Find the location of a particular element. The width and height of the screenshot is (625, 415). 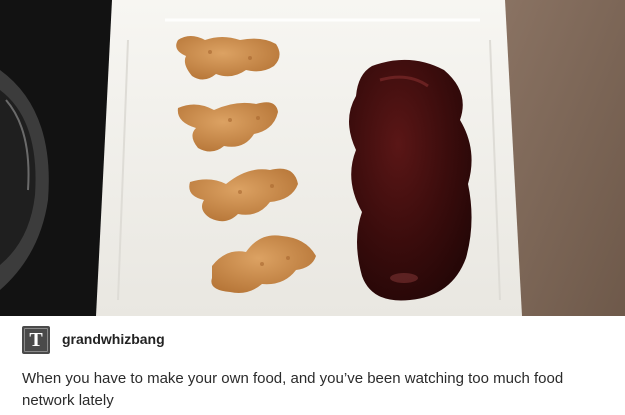

avatar-frame is located at coordinates (36, 340).